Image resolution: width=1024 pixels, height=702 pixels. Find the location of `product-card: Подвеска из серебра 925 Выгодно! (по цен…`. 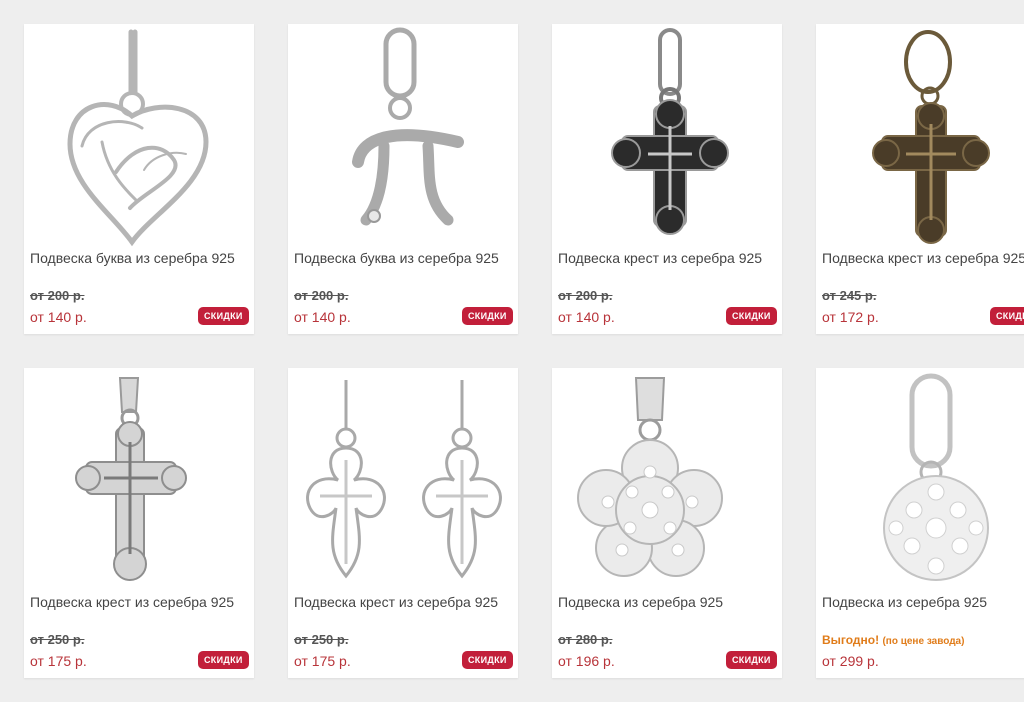

product-card: Подвеска из серебра 925 Выгодно! (по цен… is located at coordinates (920, 523).